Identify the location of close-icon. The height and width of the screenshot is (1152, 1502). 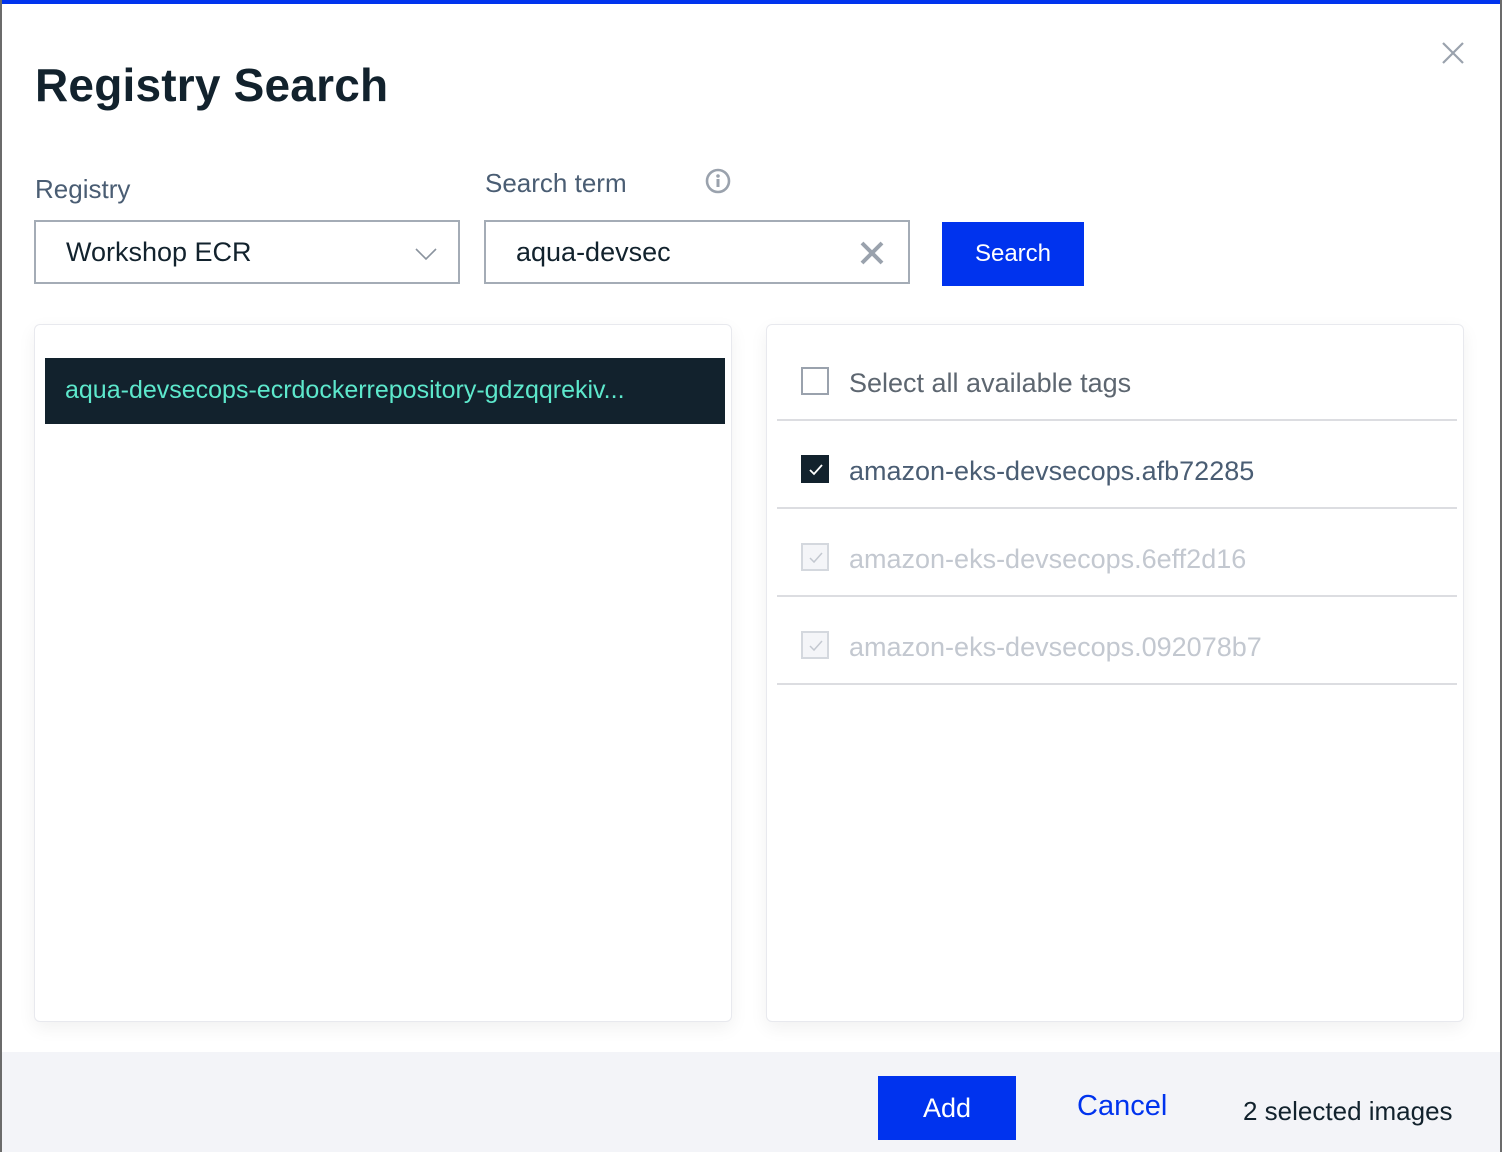
(1453, 53).